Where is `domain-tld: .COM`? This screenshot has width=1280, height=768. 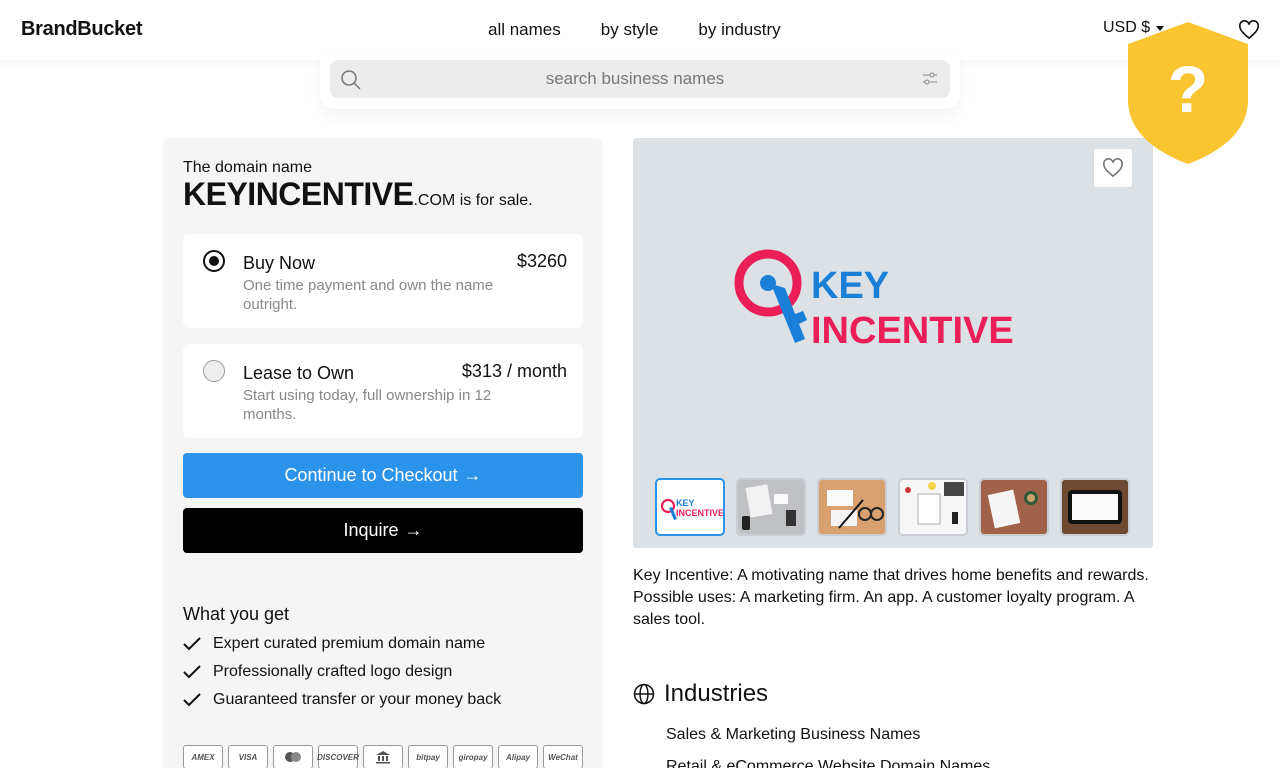 domain-tld: .COM is located at coordinates (434, 200).